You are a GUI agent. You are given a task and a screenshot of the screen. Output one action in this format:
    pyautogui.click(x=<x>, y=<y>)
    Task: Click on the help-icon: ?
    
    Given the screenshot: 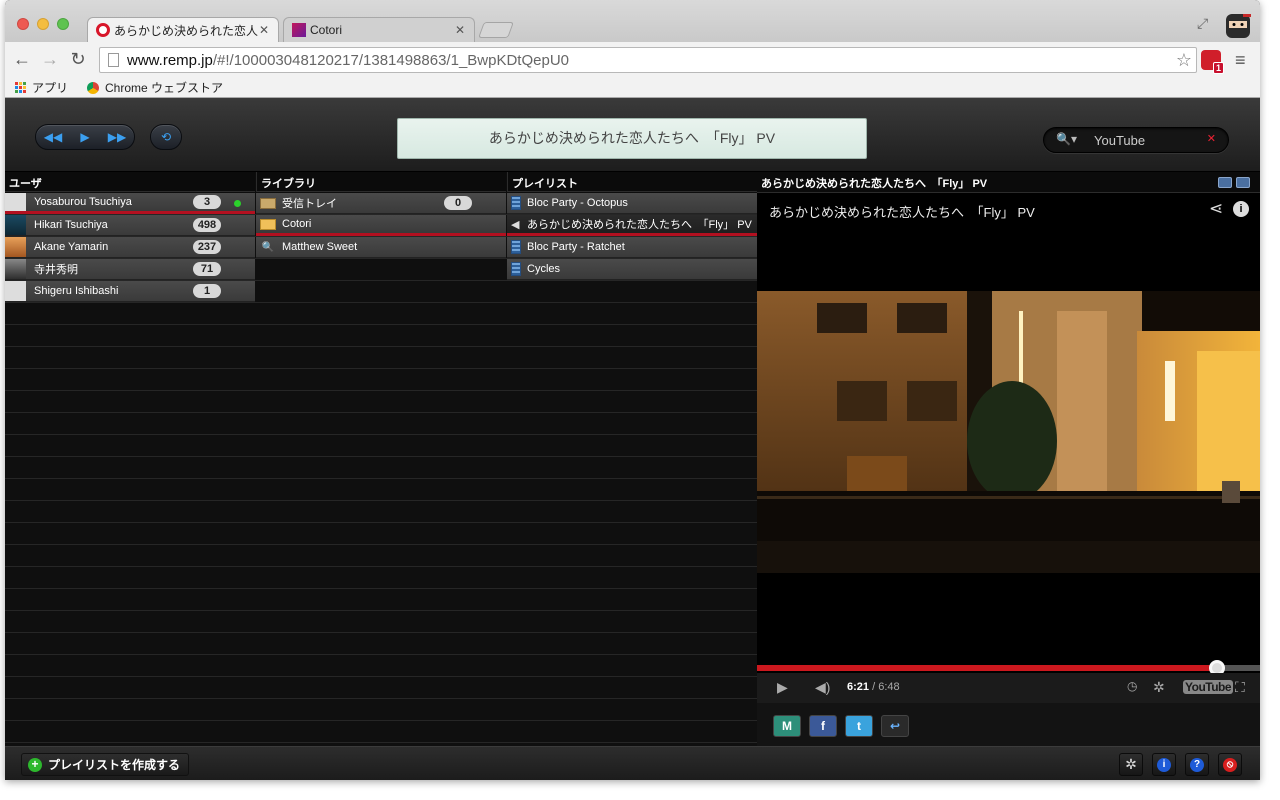 What is the action you would take?
    pyautogui.click(x=1197, y=764)
    